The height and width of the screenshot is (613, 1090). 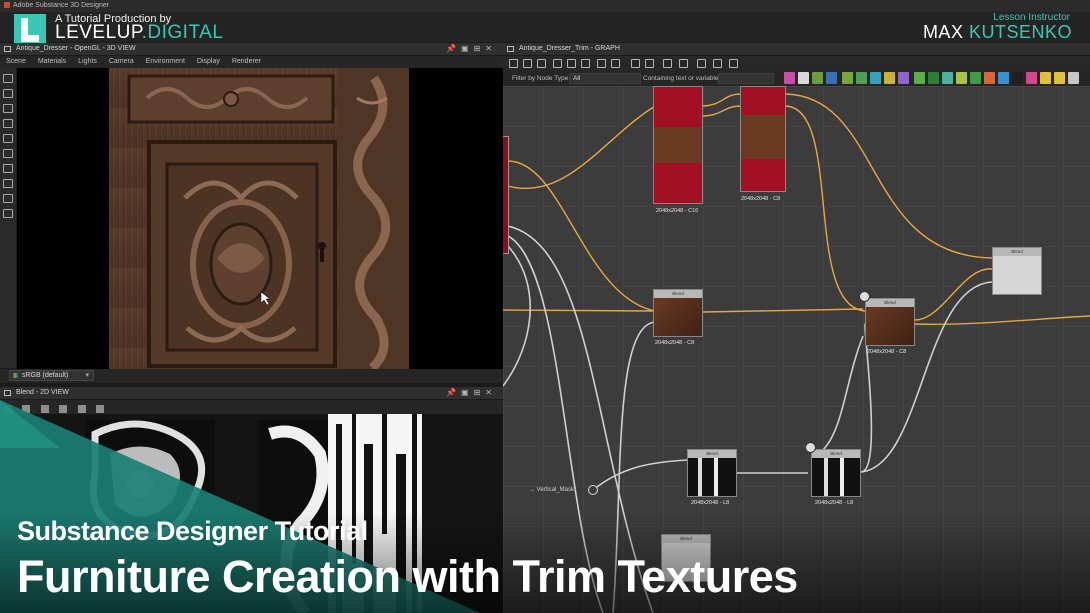 What do you see at coordinates (836, 473) in the screenshot?
I see `graph-node-n7: Blend` at bounding box center [836, 473].